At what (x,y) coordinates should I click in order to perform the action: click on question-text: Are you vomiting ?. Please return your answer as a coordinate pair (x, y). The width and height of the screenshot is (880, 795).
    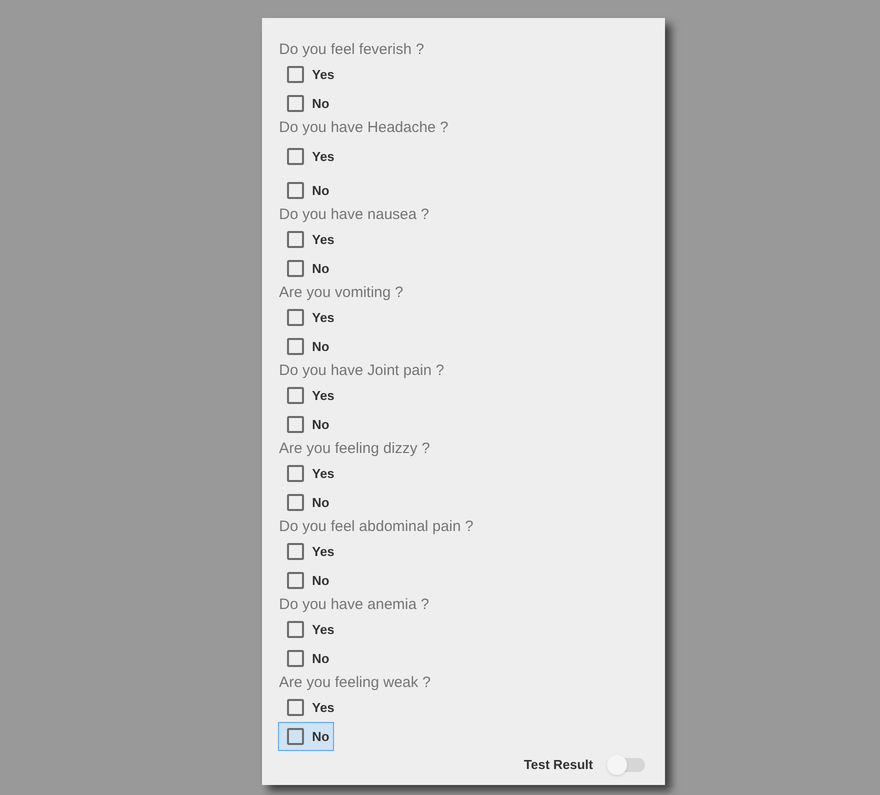
    Looking at the image, I should click on (341, 293).